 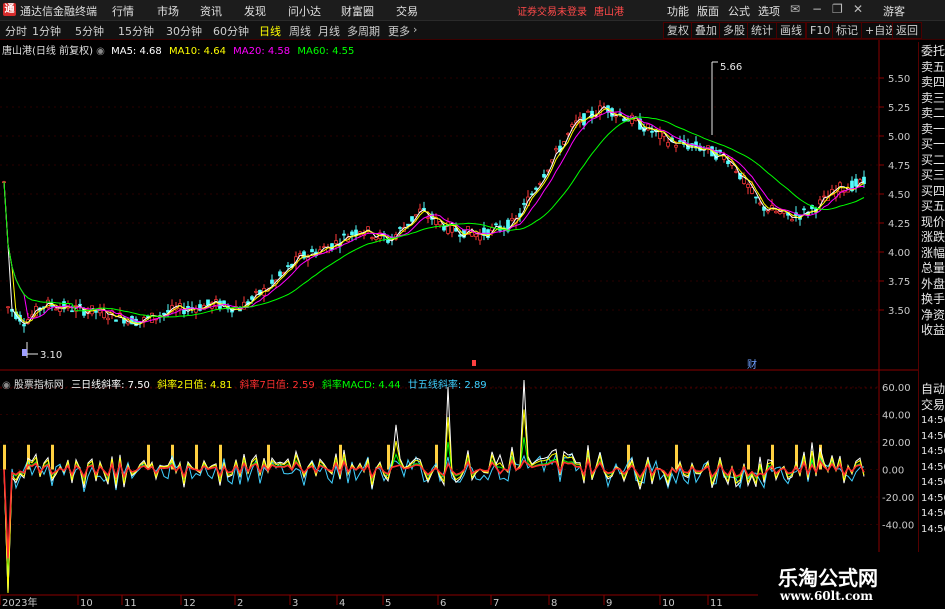 What do you see at coordinates (496, 603) in the screenshot?
I see `x-tick-label: 7` at bounding box center [496, 603].